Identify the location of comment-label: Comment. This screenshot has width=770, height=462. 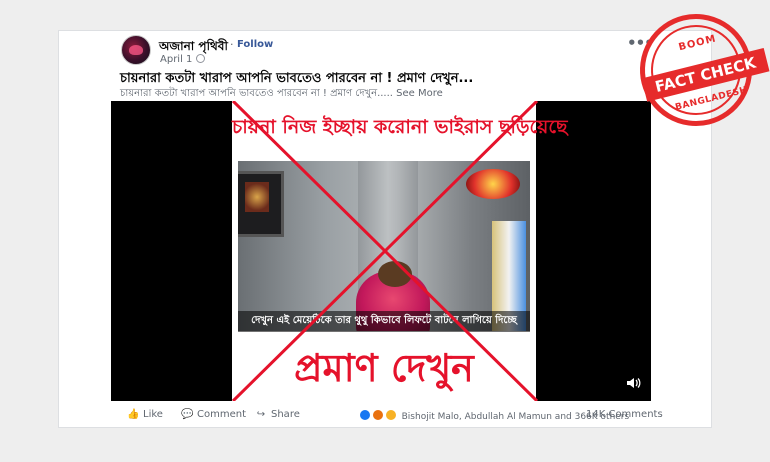
(221, 414).